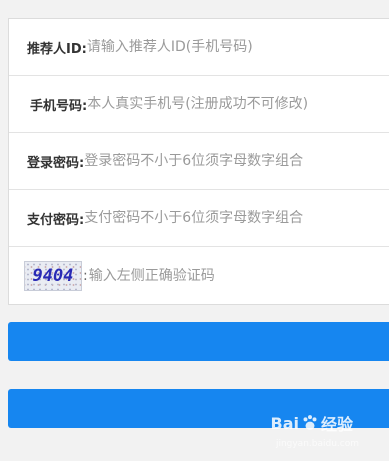  Describe the element at coordinates (59, 106) in the screenshot. I see `phone-label: 手机号码:` at that location.